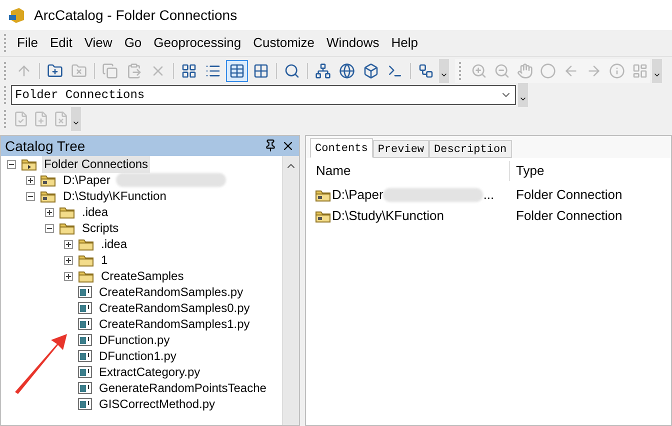 The width and height of the screenshot is (672, 426). Describe the element at coordinates (134, 340) in the screenshot. I see `tree-item: DFunction.py` at that location.